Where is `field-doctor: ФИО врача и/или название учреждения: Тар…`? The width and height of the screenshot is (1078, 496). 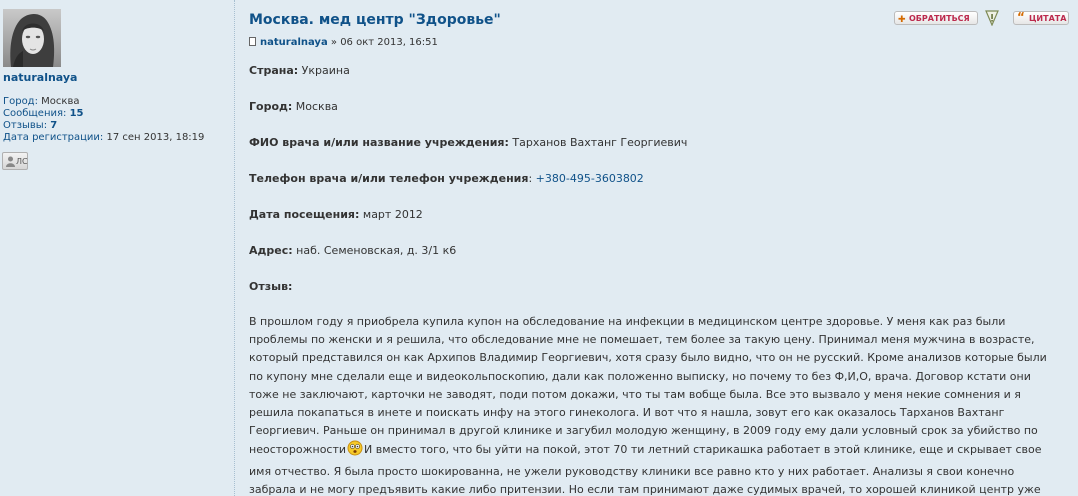 field-doctor: ФИО врача и/или название учреждения: Тар… is located at coordinates (468, 142).